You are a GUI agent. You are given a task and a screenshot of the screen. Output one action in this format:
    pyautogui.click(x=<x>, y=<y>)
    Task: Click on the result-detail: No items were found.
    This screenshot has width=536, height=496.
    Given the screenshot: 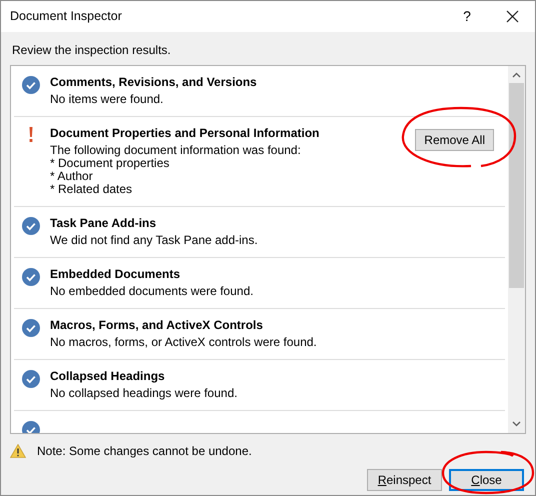 What is the action you would take?
    pyautogui.click(x=107, y=99)
    